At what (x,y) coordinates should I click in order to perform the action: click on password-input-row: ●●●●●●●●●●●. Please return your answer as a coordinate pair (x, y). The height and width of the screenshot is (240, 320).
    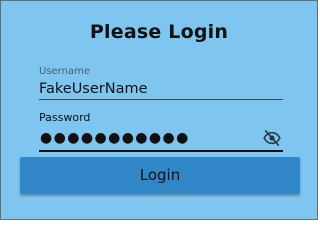
    Looking at the image, I should click on (161, 138).